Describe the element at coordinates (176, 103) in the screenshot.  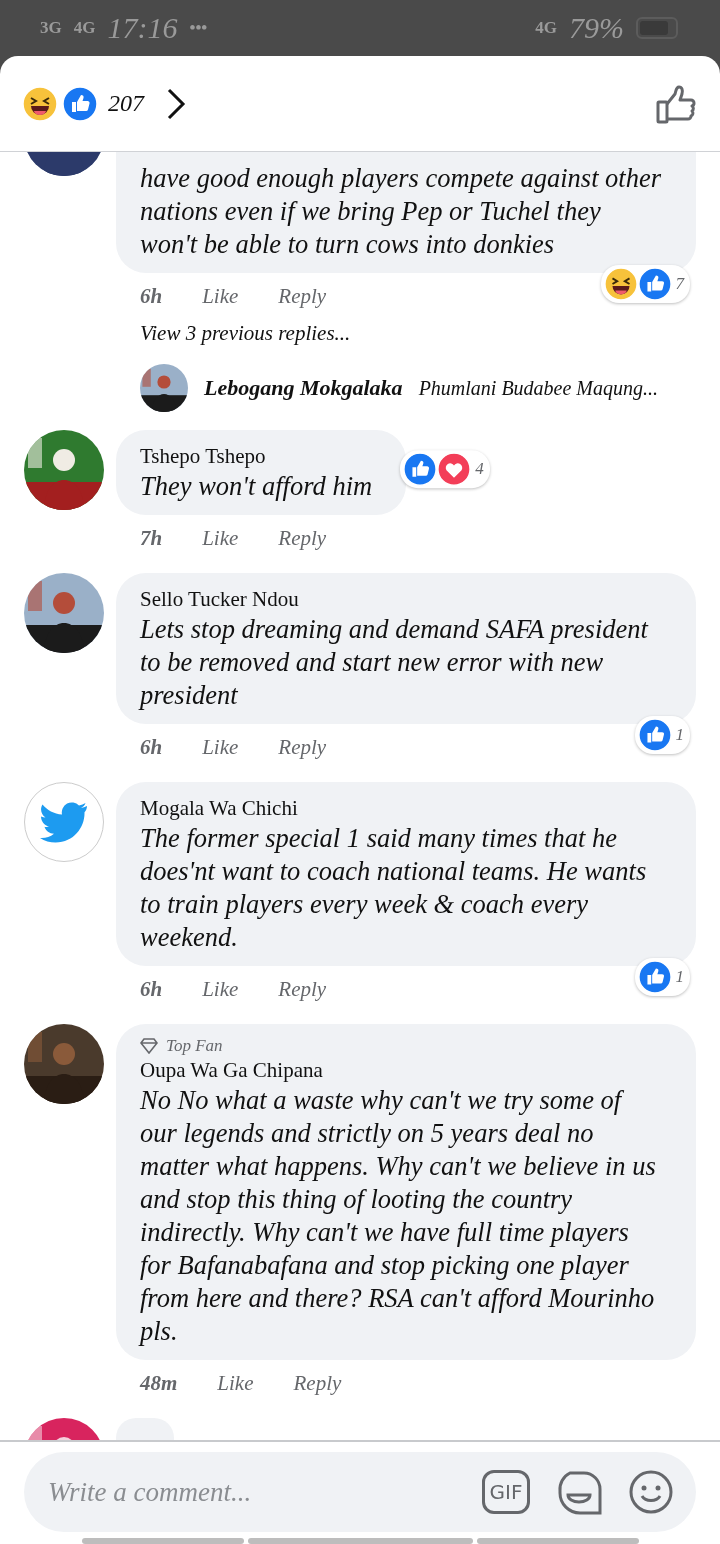
I see `chevron-right-icon` at that location.